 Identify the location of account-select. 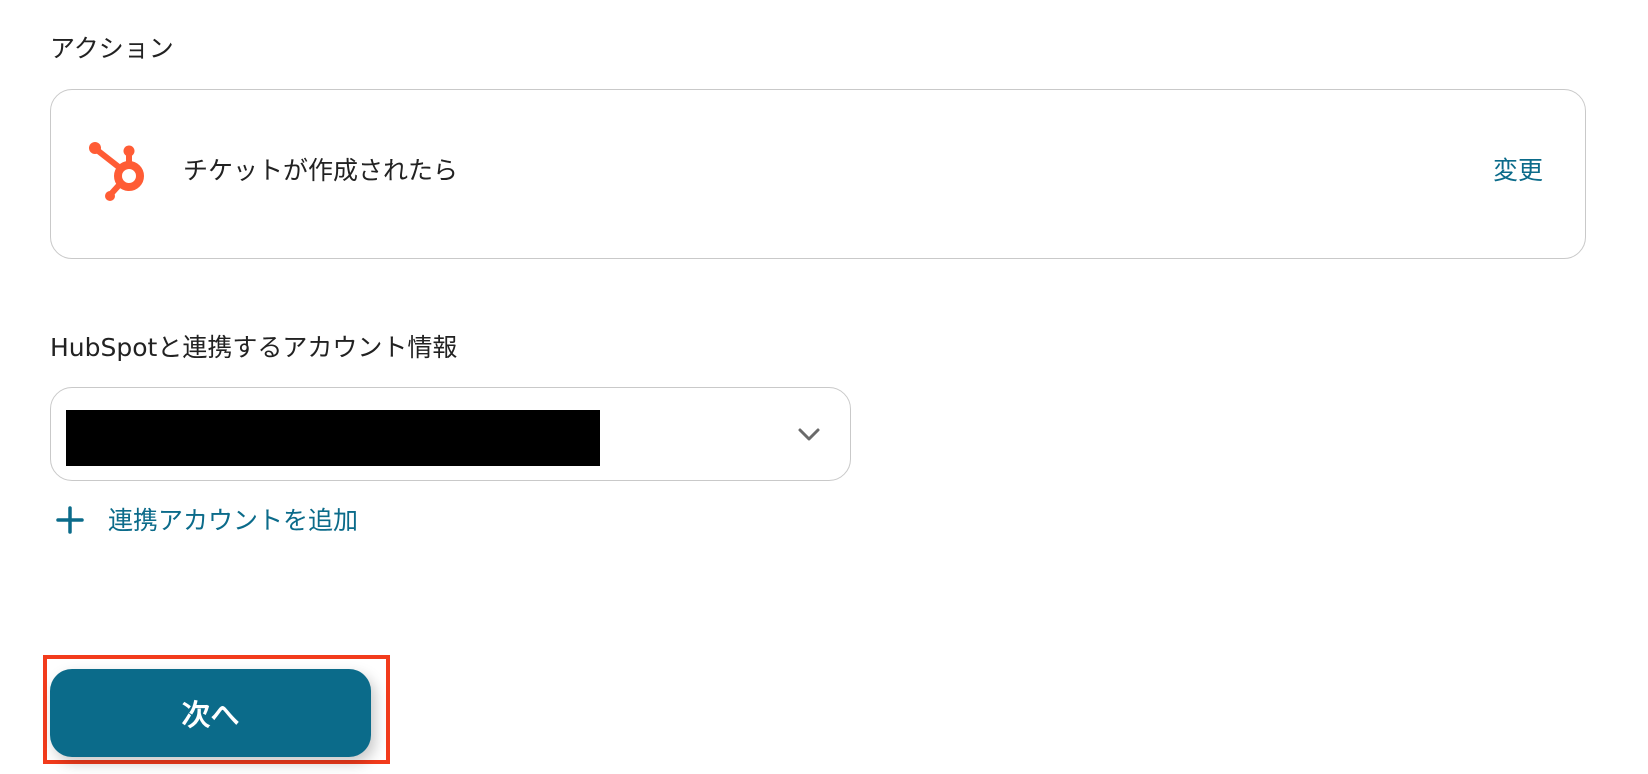
(450, 434).